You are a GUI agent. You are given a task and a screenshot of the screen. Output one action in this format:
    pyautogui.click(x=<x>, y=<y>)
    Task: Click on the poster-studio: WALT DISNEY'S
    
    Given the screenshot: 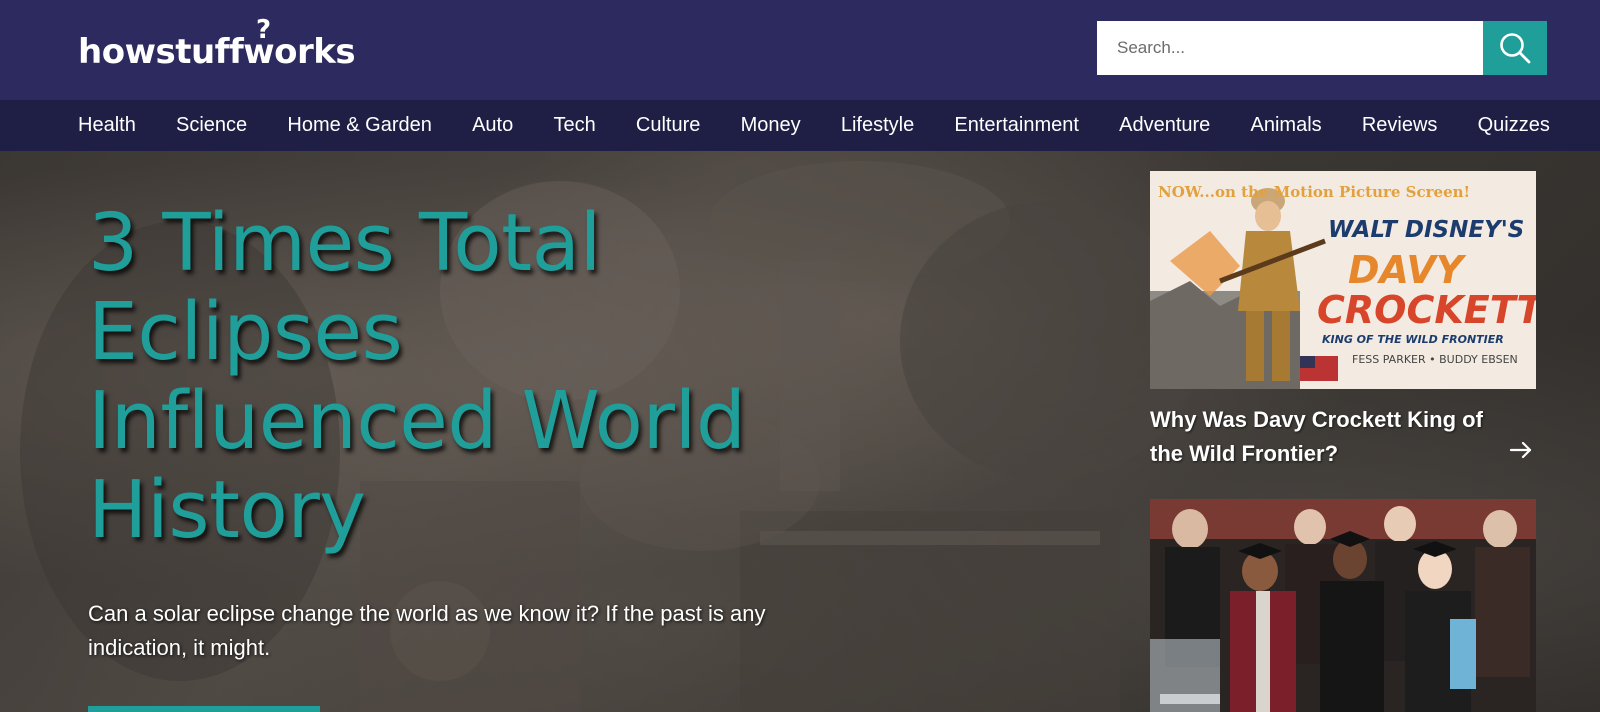 What is the action you would take?
    pyautogui.click(x=1426, y=230)
    